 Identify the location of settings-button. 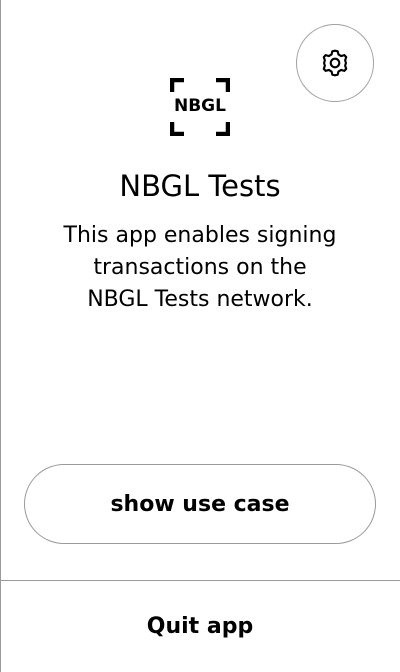
(335, 63).